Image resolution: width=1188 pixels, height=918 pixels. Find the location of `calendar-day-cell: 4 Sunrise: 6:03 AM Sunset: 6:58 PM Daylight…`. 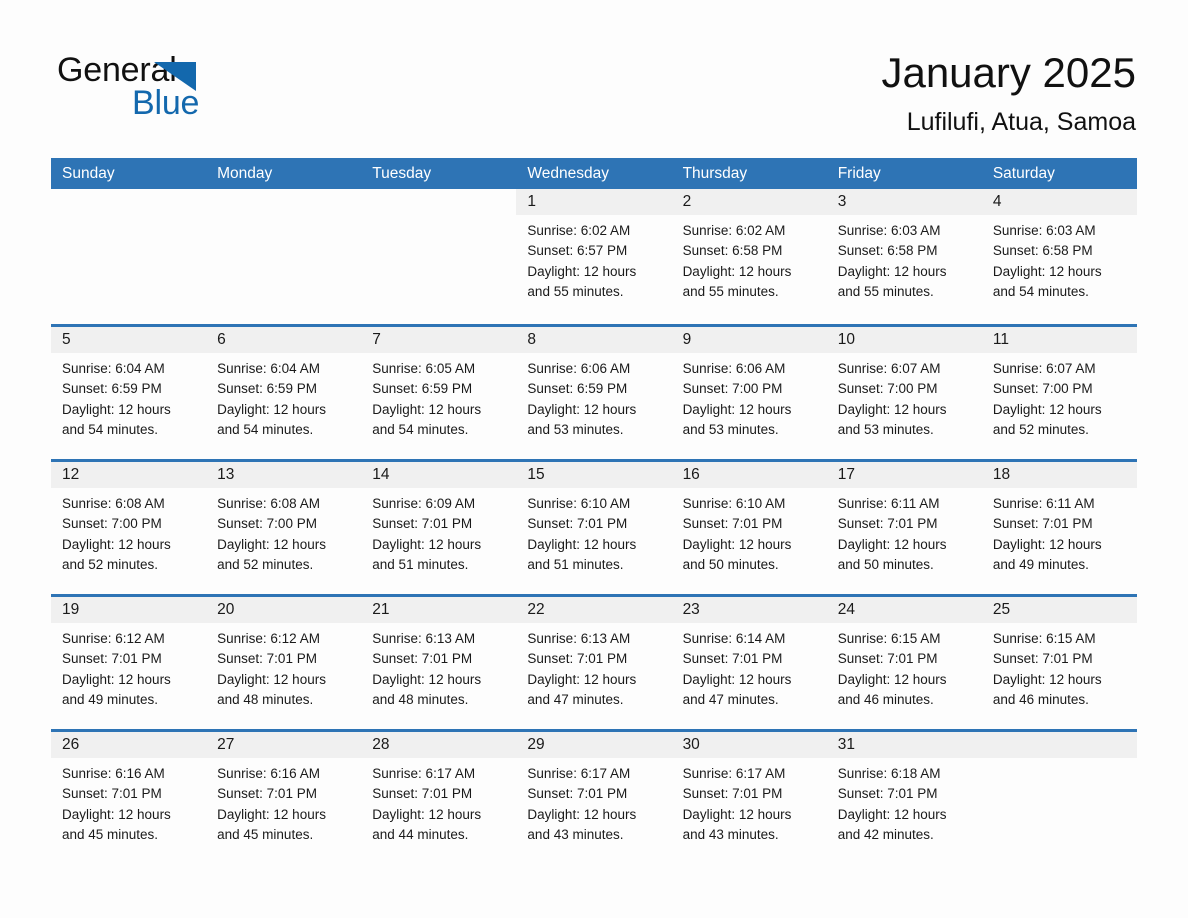

calendar-day-cell: 4 Sunrise: 6:03 AM Sunset: 6:58 PM Daylight… is located at coordinates (1059, 256).